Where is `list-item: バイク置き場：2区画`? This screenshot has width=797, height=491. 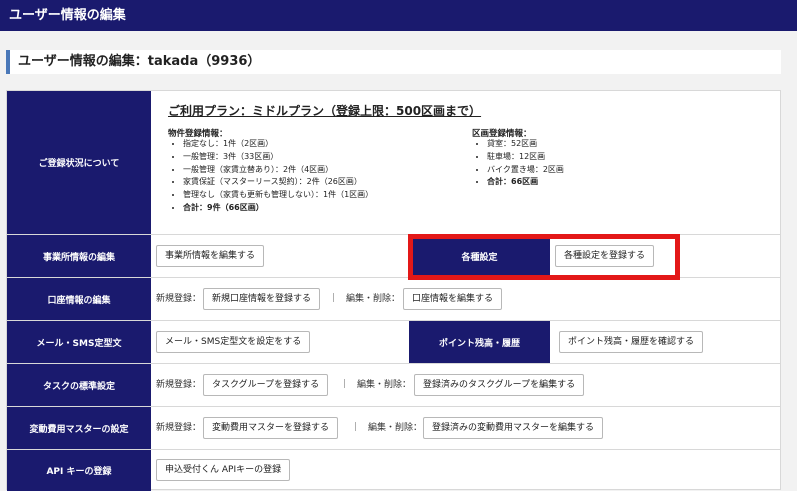 list-item: バイク置き場：2区画 is located at coordinates (525, 170).